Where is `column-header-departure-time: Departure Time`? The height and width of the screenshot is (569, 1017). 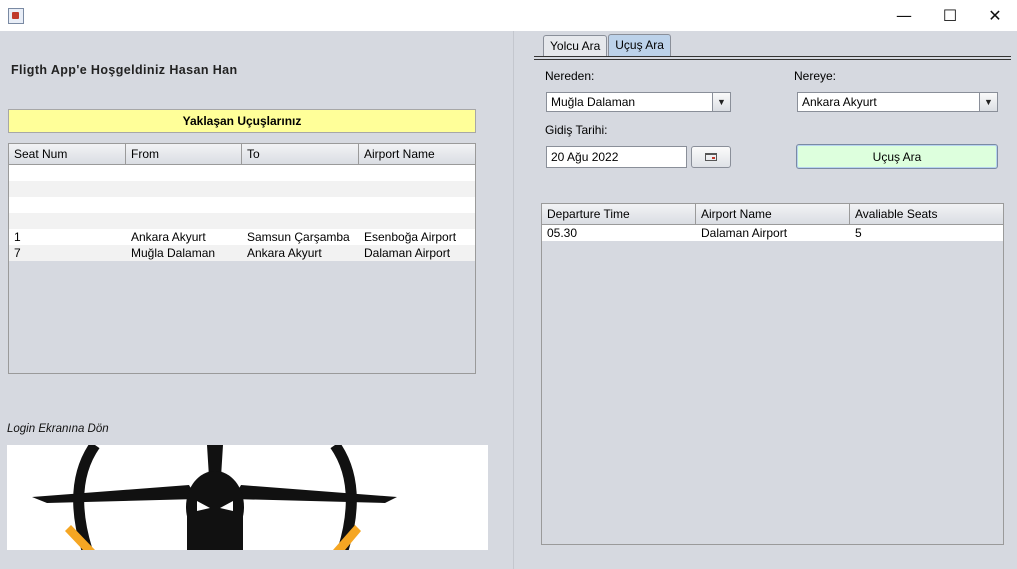 column-header-departure-time: Departure Time is located at coordinates (619, 214).